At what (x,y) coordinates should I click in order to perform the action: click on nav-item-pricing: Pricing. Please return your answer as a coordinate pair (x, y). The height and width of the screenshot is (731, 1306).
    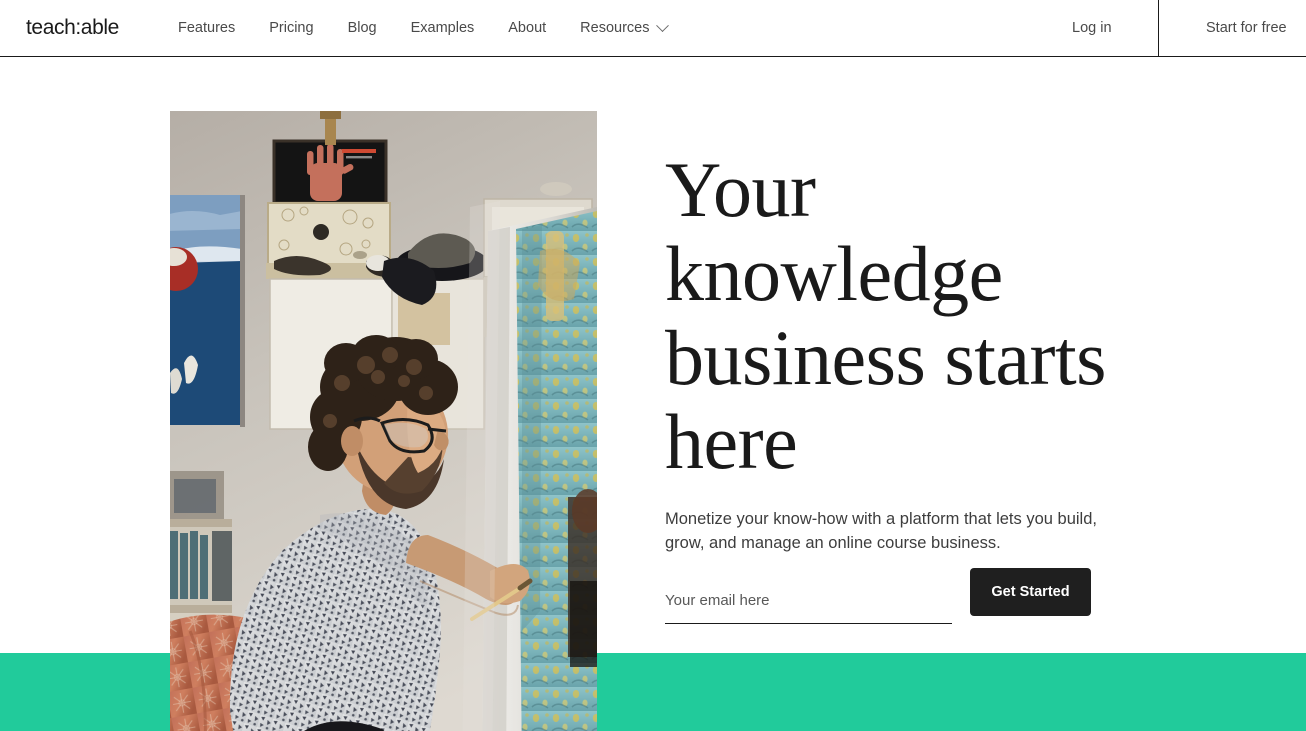
    Looking at the image, I should click on (291, 28).